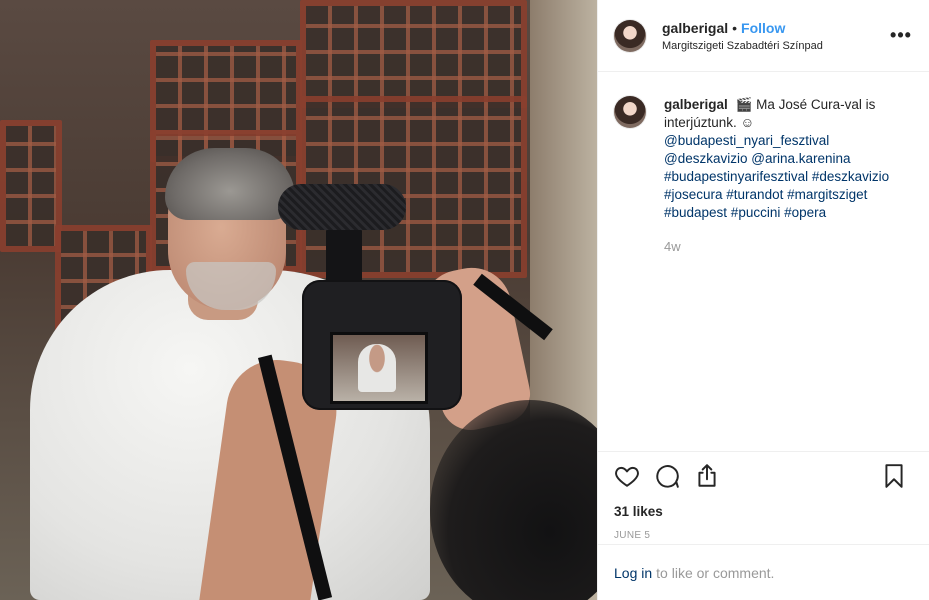  What do you see at coordinates (632, 535) in the screenshot?
I see `post-date: JUNE 5` at bounding box center [632, 535].